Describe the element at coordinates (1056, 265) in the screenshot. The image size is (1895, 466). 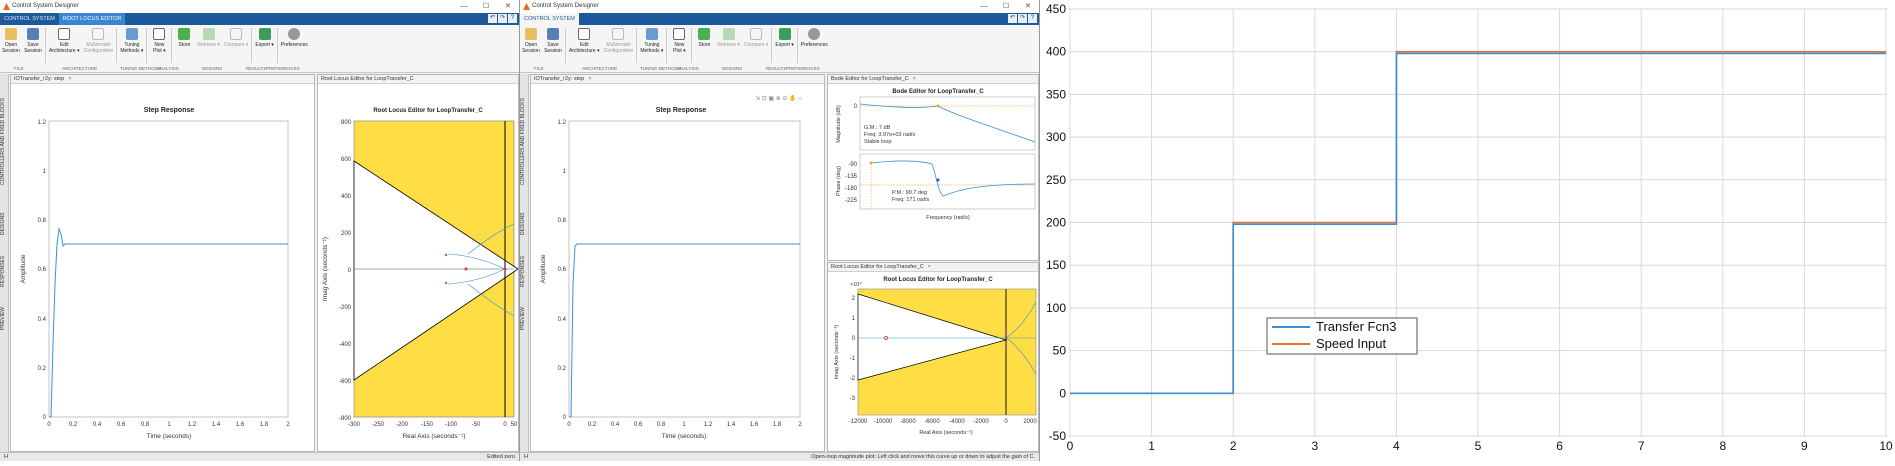
I see `y-tick-label: 150` at that location.